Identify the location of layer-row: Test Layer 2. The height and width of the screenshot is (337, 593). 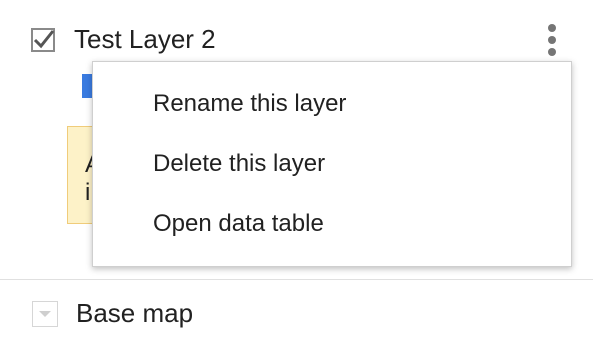
(296, 40).